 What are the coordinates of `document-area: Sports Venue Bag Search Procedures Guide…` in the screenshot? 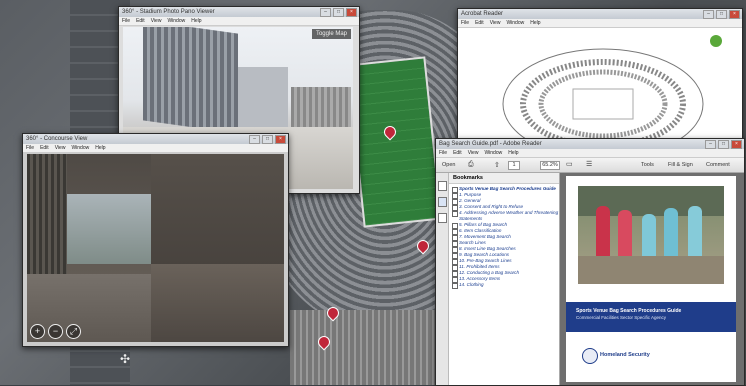 It's located at (652, 279).